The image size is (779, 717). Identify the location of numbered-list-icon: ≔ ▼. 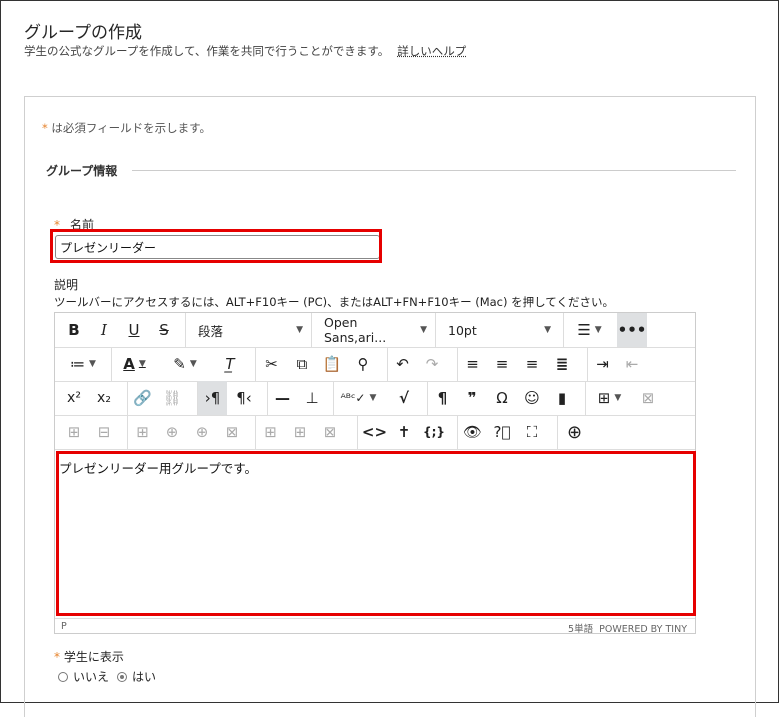
(83, 364).